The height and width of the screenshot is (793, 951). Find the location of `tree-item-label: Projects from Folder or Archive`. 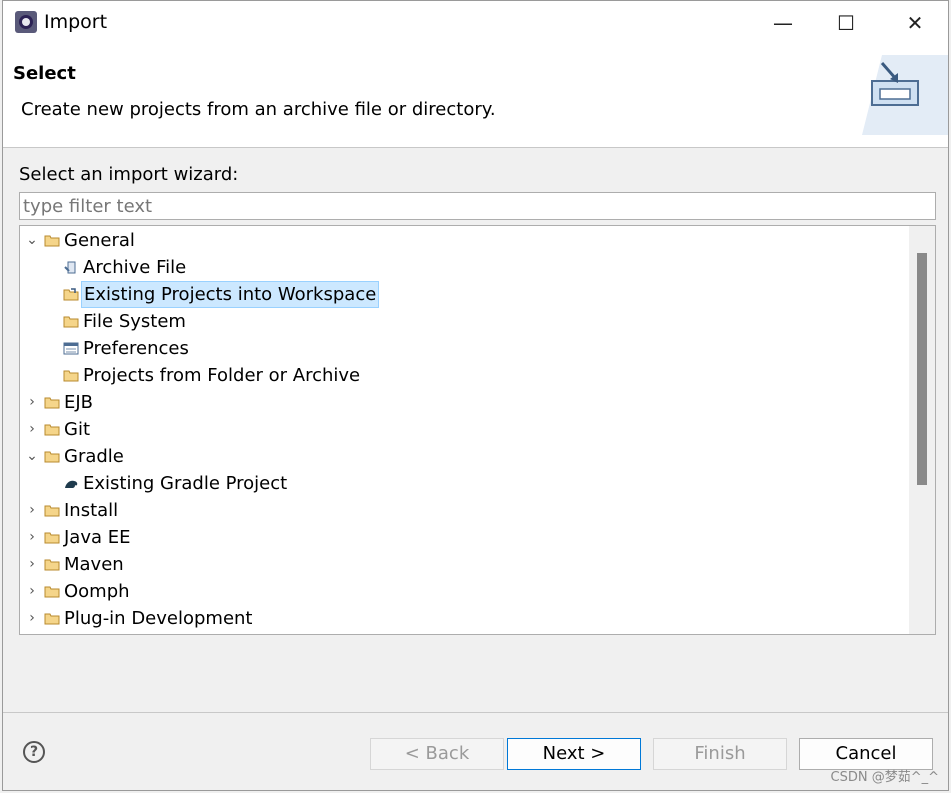

tree-item-label: Projects from Folder or Archive is located at coordinates (222, 375).